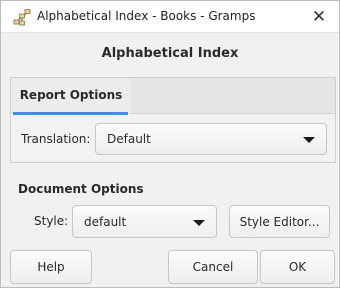 Image resolution: width=340 pixels, height=288 pixels. What do you see at coordinates (297, 267) in the screenshot?
I see `ok-button: OK` at bounding box center [297, 267].